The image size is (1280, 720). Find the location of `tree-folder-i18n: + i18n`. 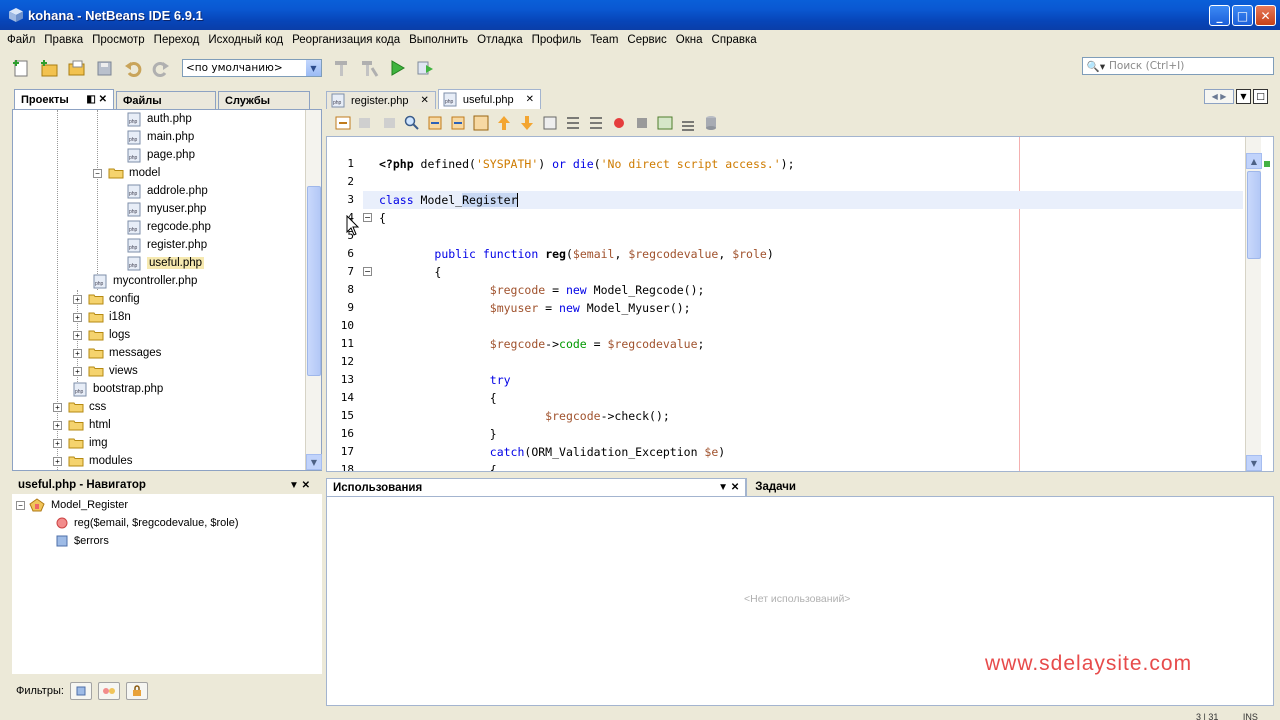

tree-folder-i18n: + i18n is located at coordinates (102, 317).